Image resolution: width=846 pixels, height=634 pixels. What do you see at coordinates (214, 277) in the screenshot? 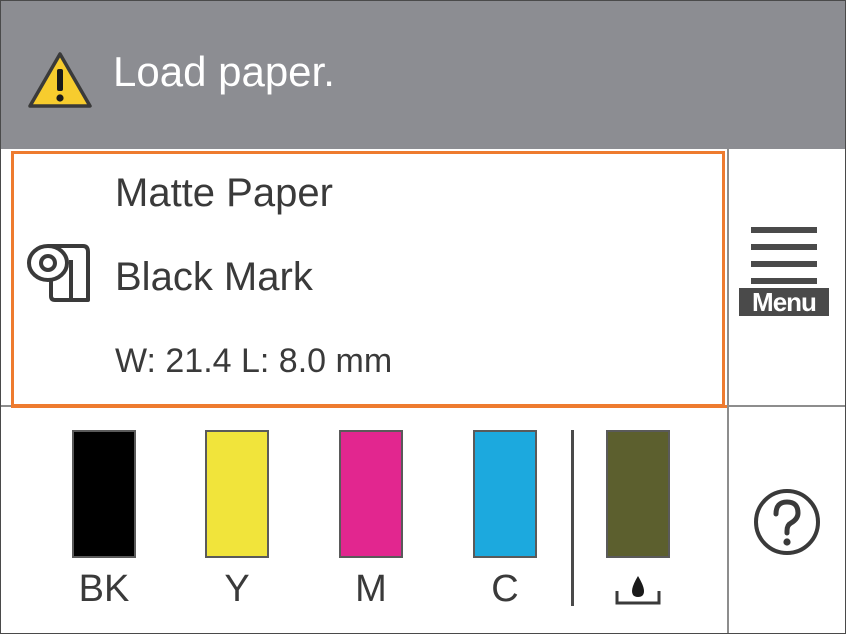
I see `media-mark-label: Black Mark` at bounding box center [214, 277].